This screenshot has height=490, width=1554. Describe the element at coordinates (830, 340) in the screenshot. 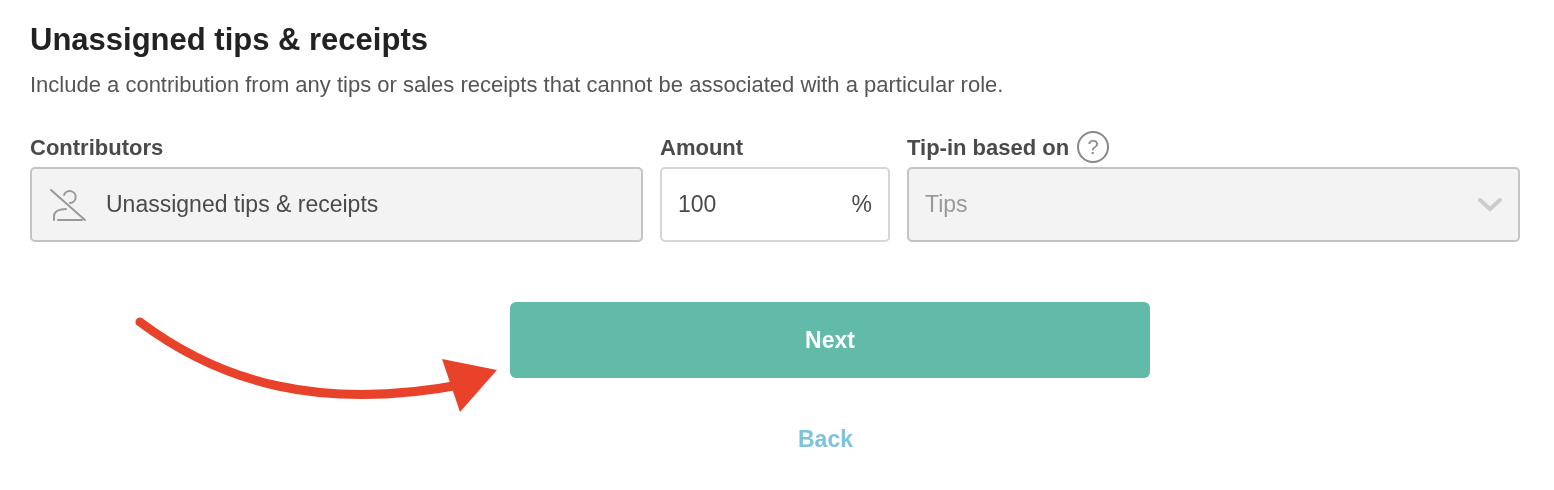

I see `next-button: Next` at that location.